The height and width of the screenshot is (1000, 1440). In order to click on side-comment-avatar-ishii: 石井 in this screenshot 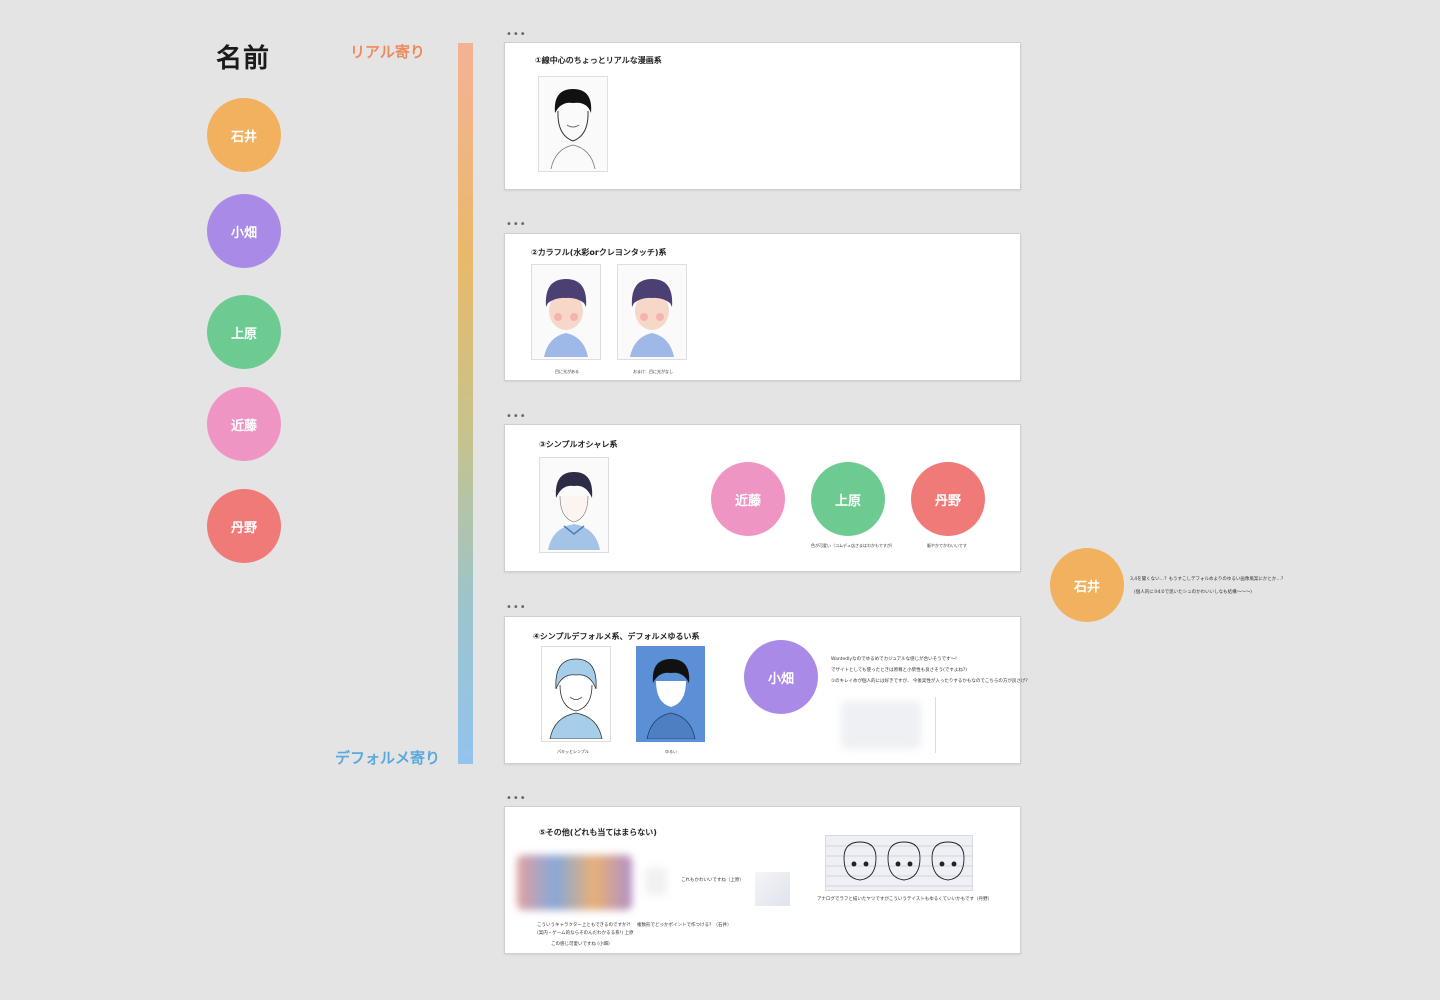, I will do `click(1087, 585)`.